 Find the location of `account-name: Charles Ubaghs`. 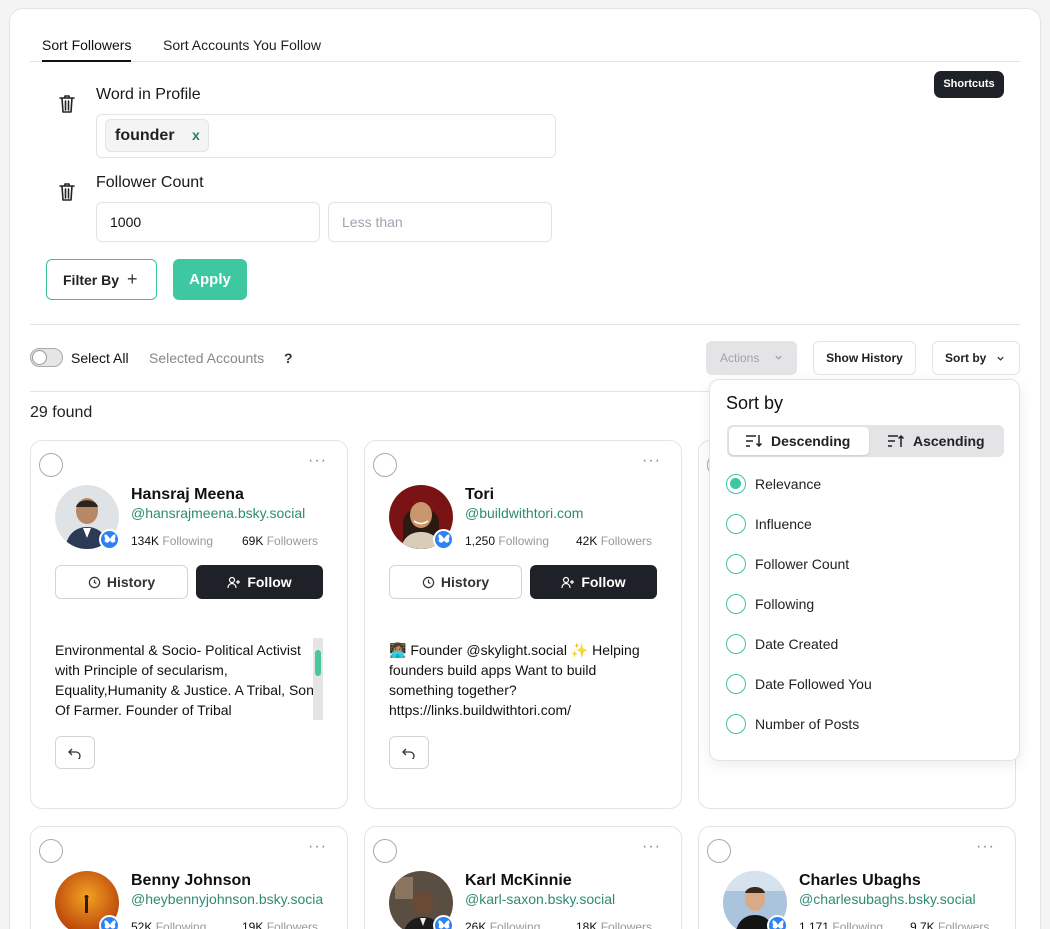

account-name: Charles Ubaghs is located at coordinates (860, 881).